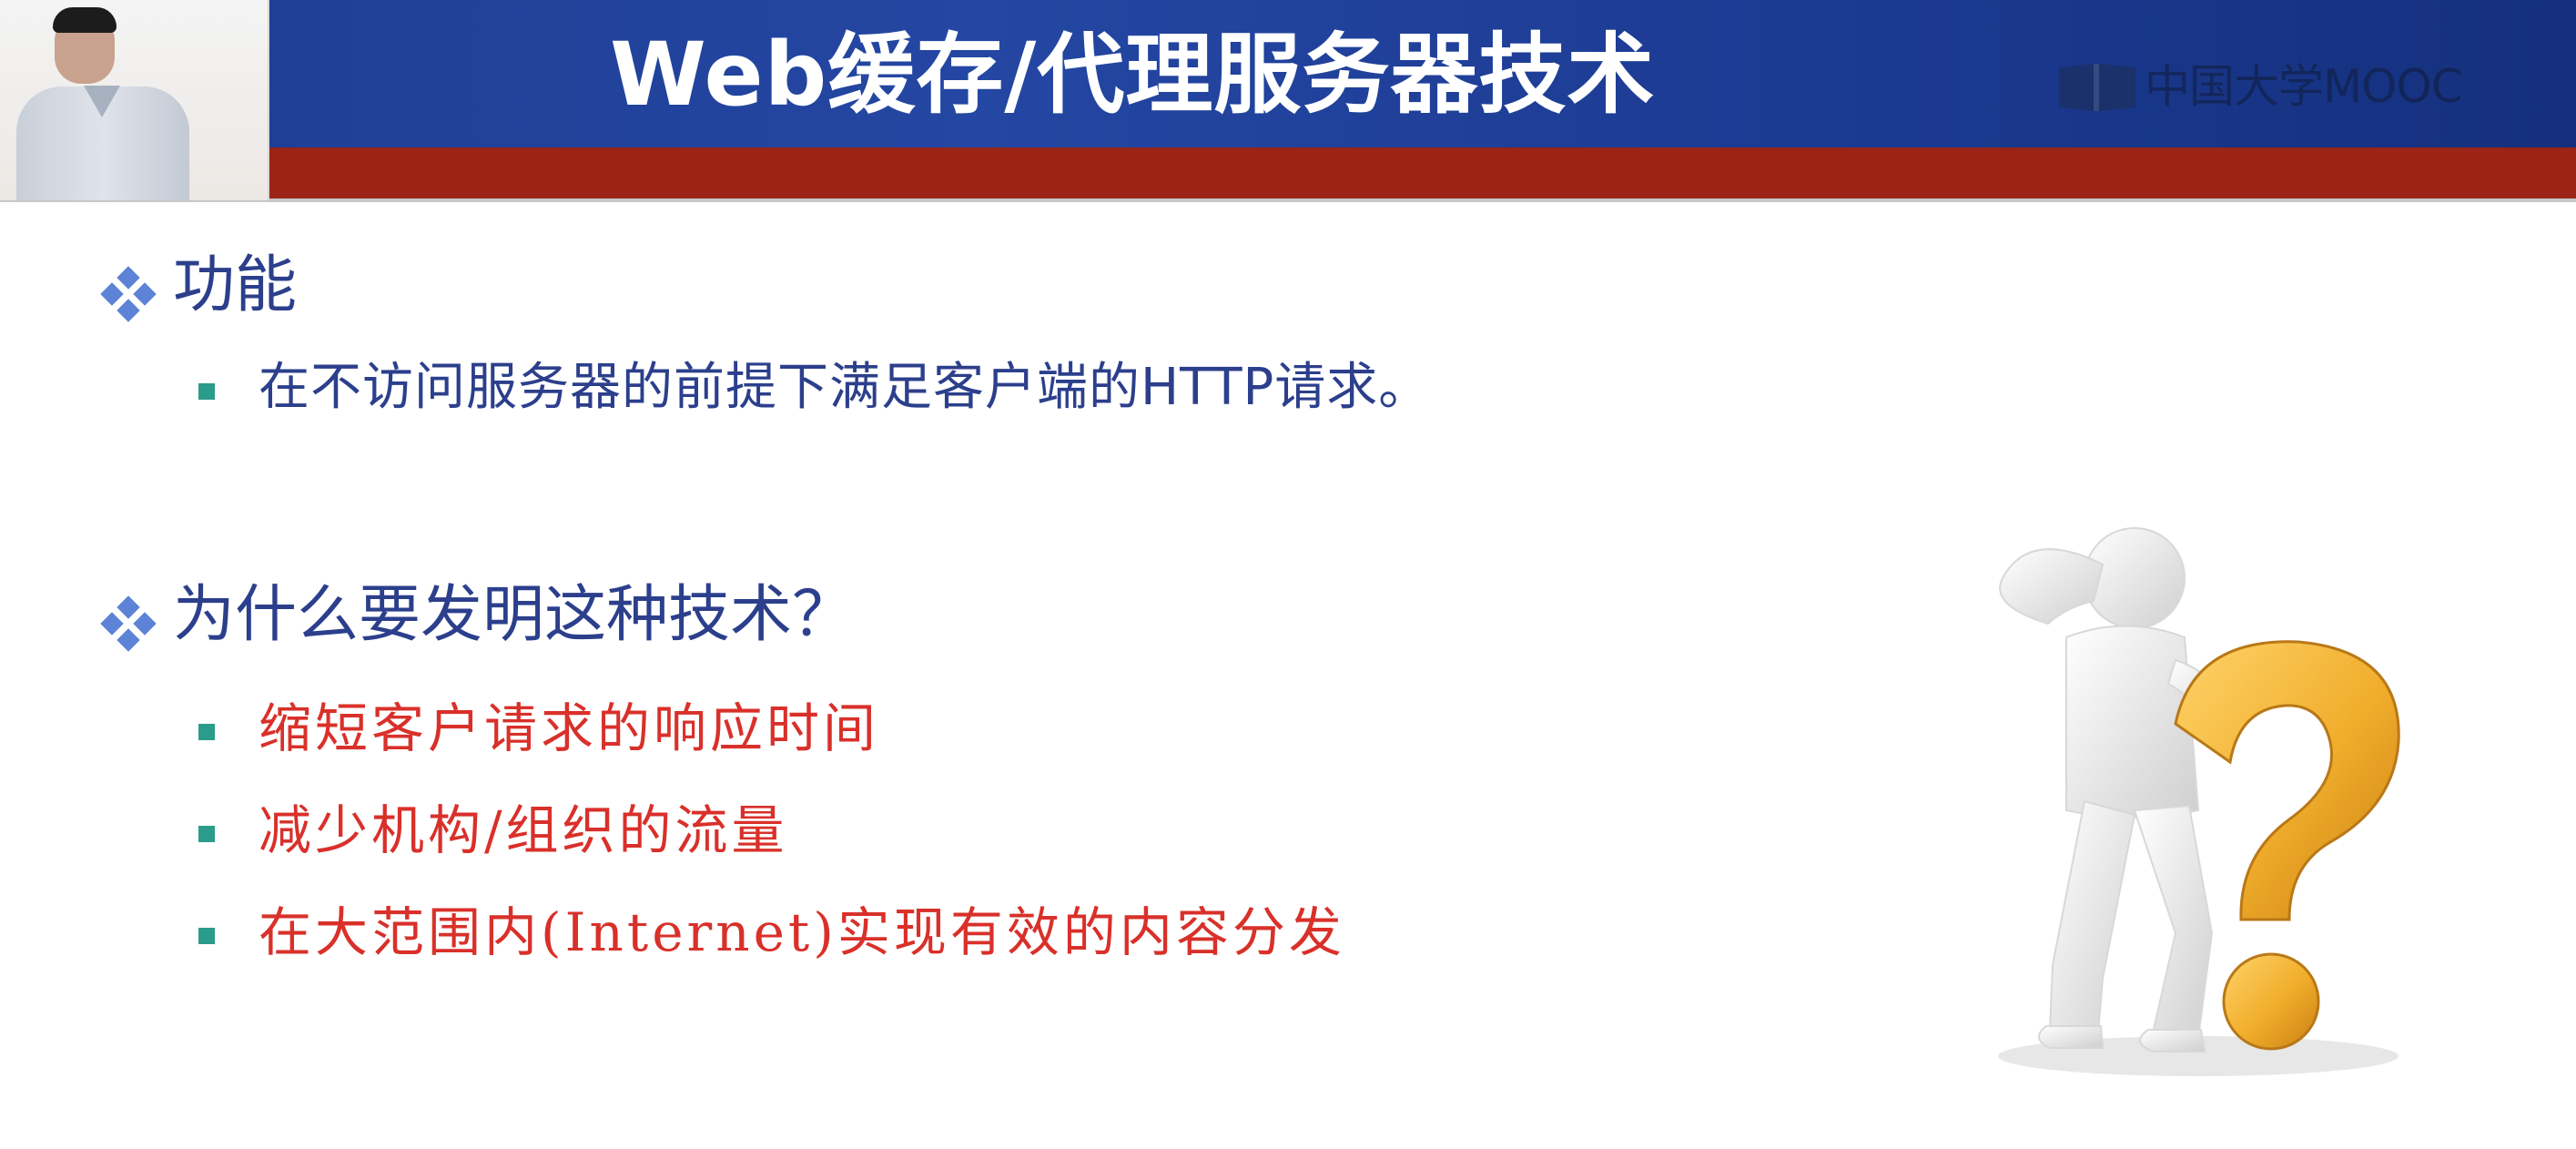 This screenshot has height=1149, width=2576. Describe the element at coordinates (2117, 790) in the screenshot. I see `white-figure` at that location.